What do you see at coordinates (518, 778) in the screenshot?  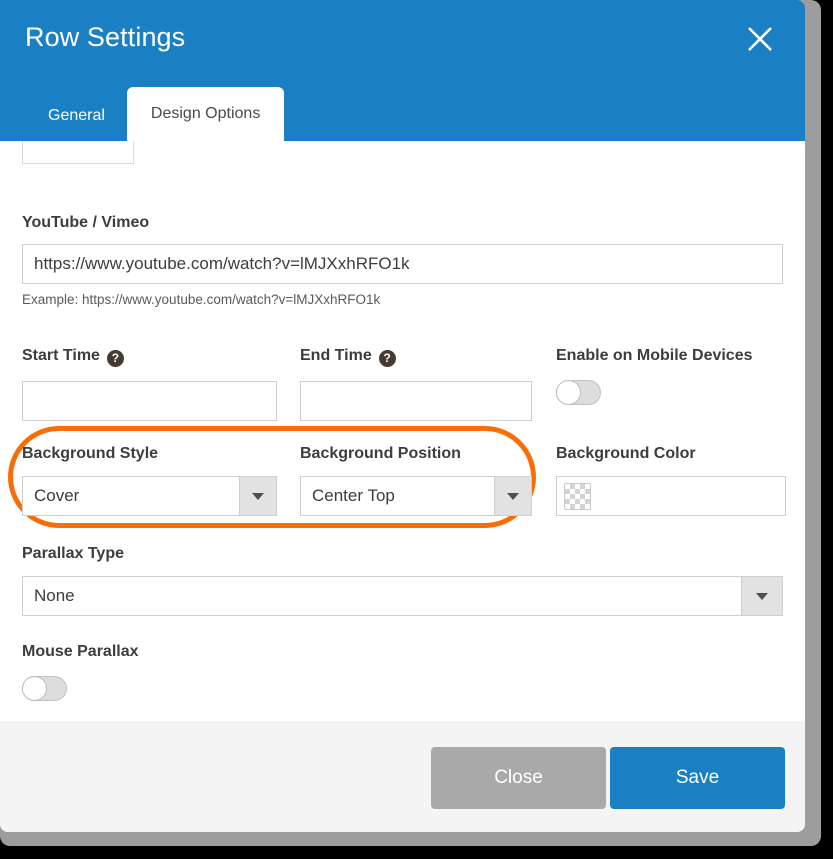 I see `close-button: Close` at bounding box center [518, 778].